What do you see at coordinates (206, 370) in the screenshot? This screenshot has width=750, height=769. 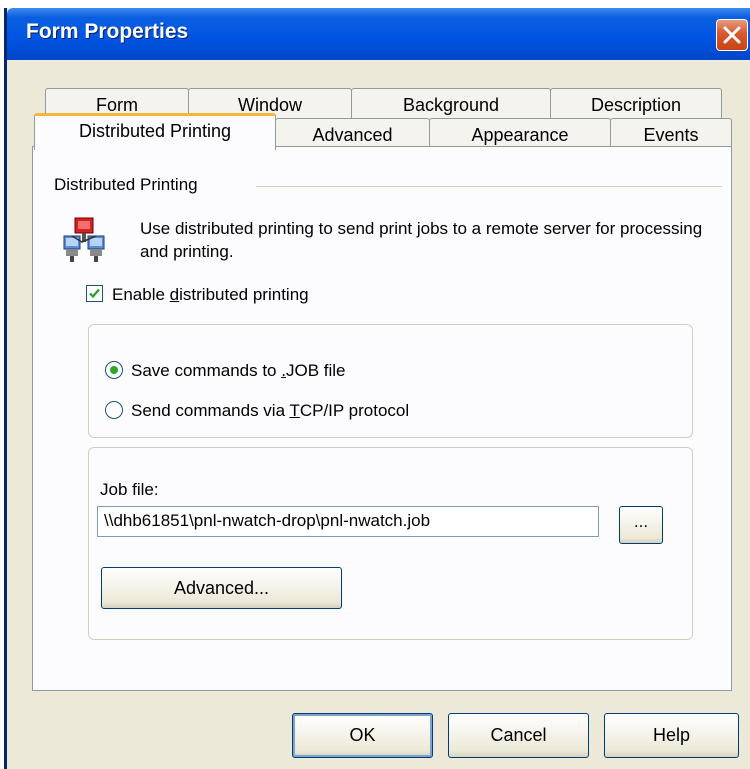 I see `label-text: Save commands to` at bounding box center [206, 370].